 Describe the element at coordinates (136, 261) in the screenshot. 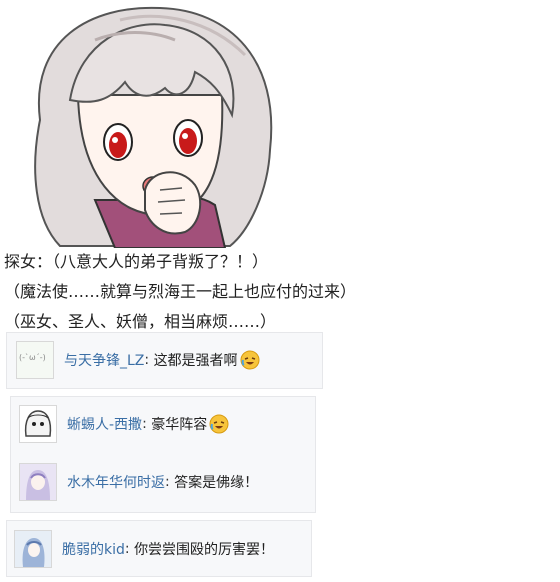

I see `story-line-1: 探女：（八意大人的弟子背叛了？！）` at that location.